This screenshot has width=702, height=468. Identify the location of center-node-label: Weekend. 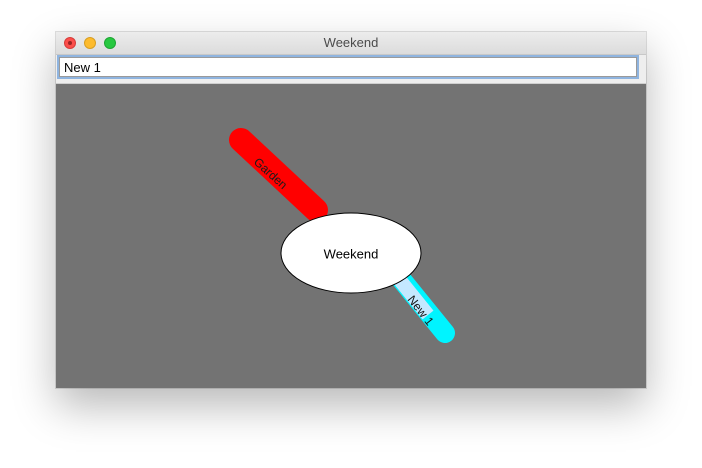
(351, 253).